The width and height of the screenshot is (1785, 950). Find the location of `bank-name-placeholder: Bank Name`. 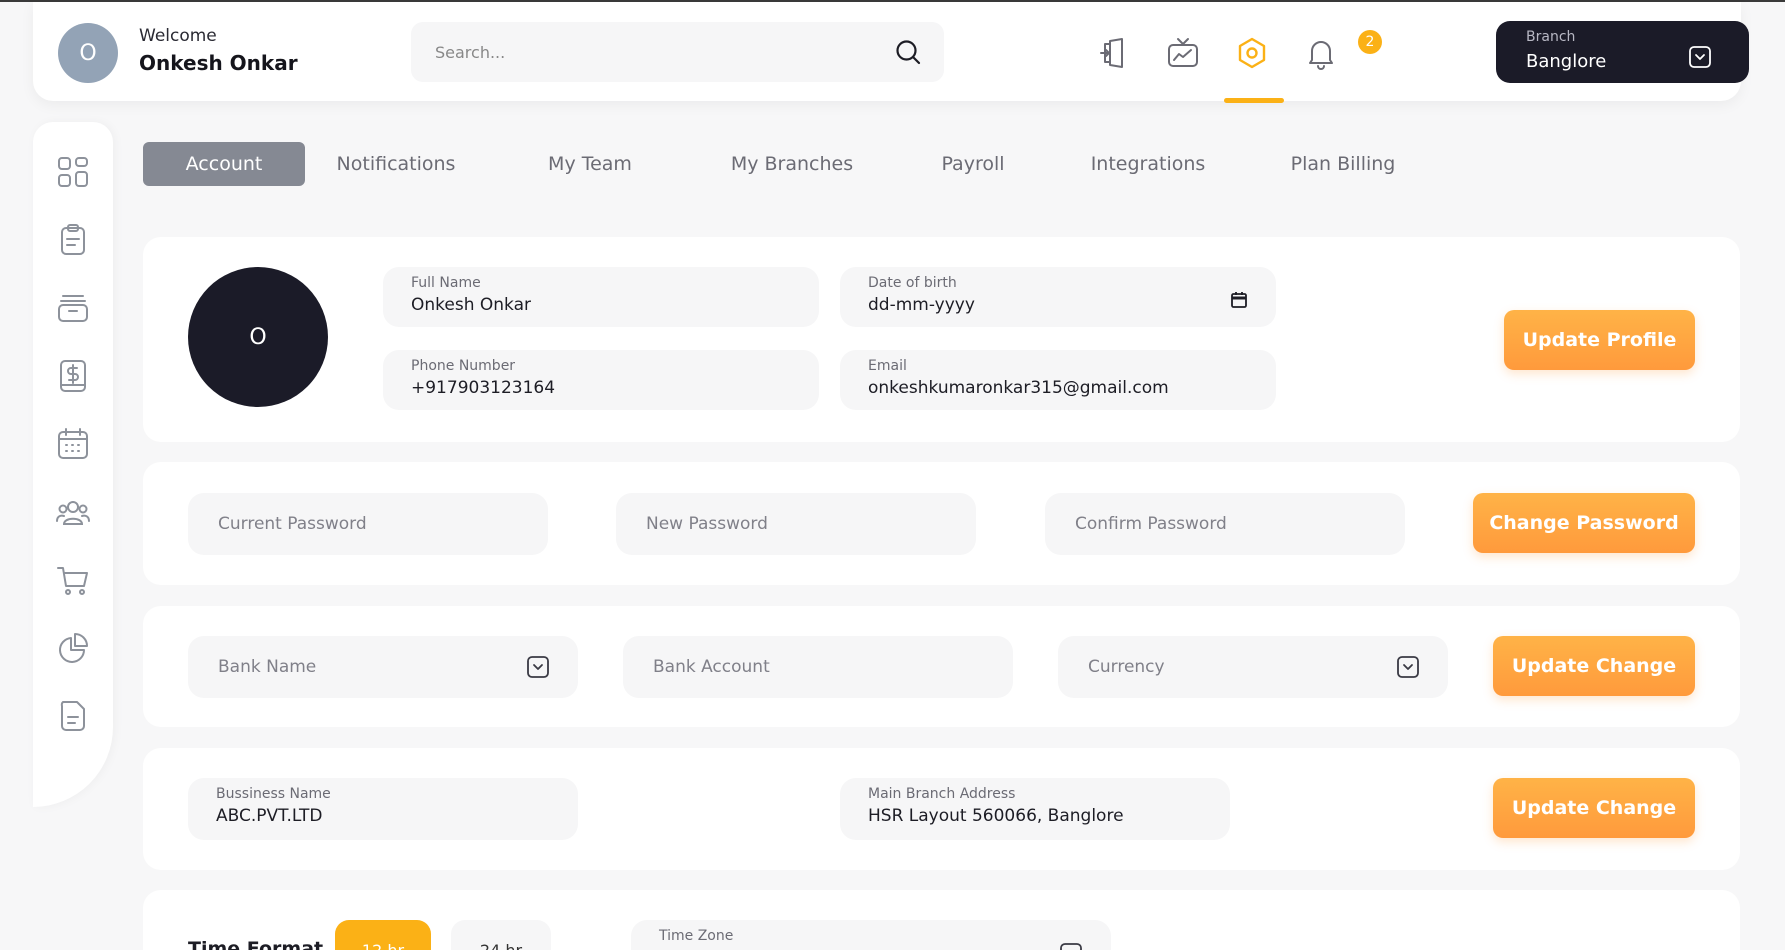

bank-name-placeholder: Bank Name is located at coordinates (267, 667).